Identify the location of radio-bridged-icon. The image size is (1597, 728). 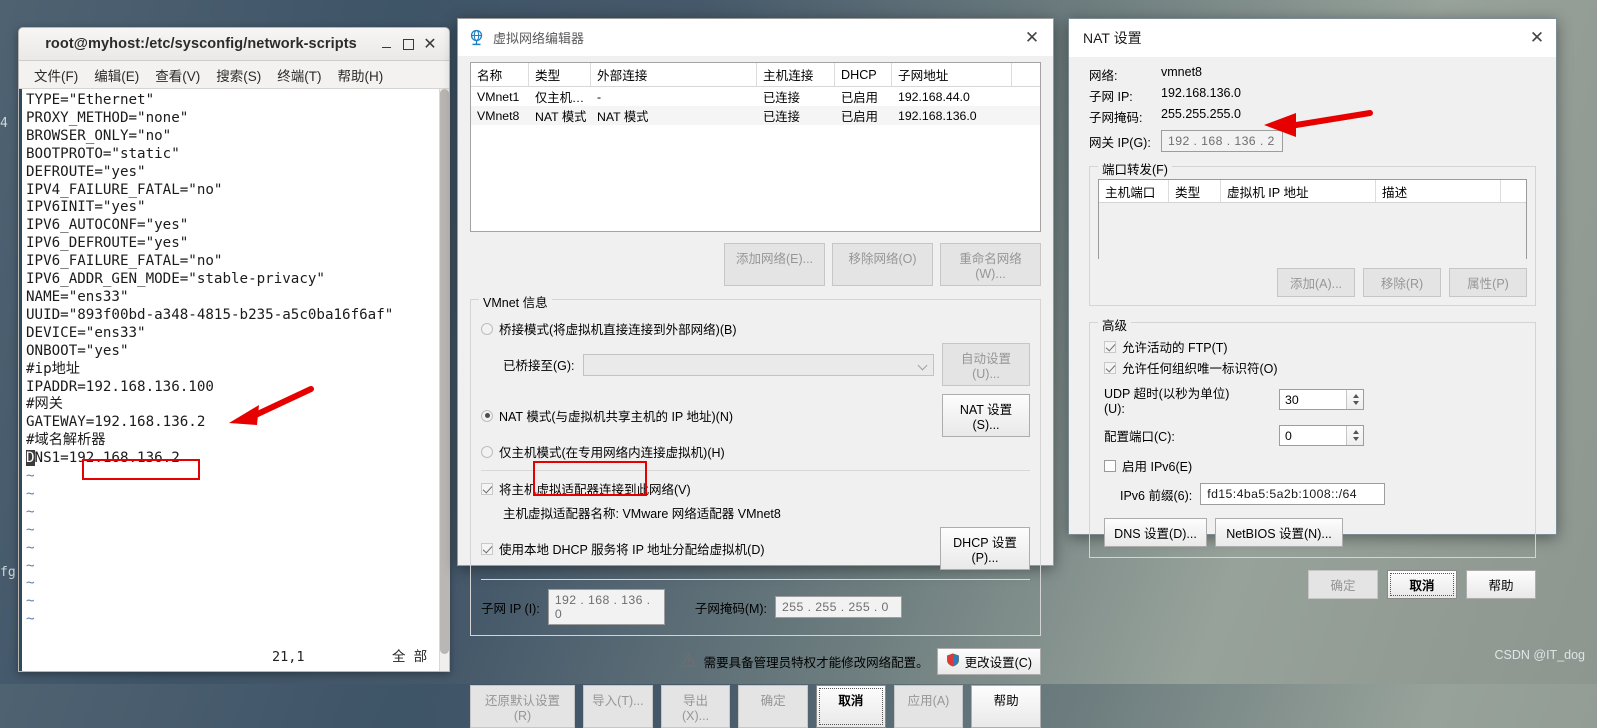
(487, 328).